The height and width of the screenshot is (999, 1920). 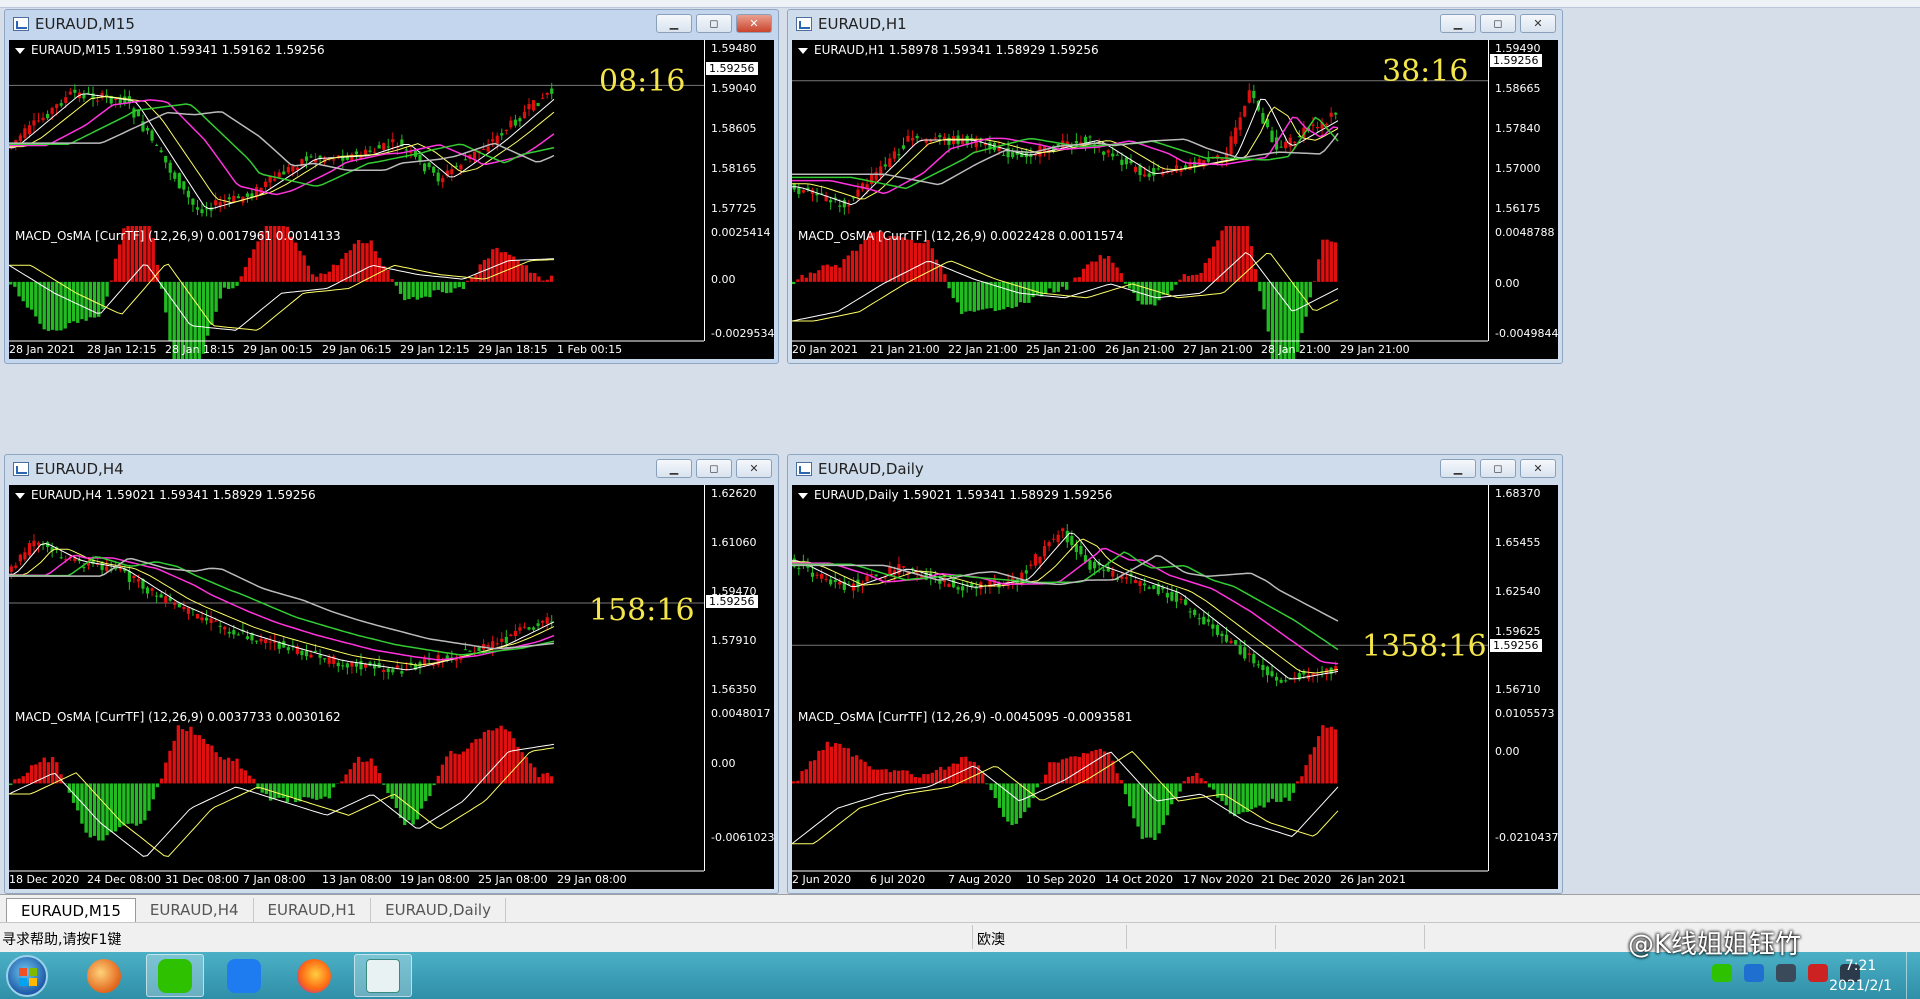 I want to click on time-axis-label: 20 Jan 2021, so click(x=825, y=349).